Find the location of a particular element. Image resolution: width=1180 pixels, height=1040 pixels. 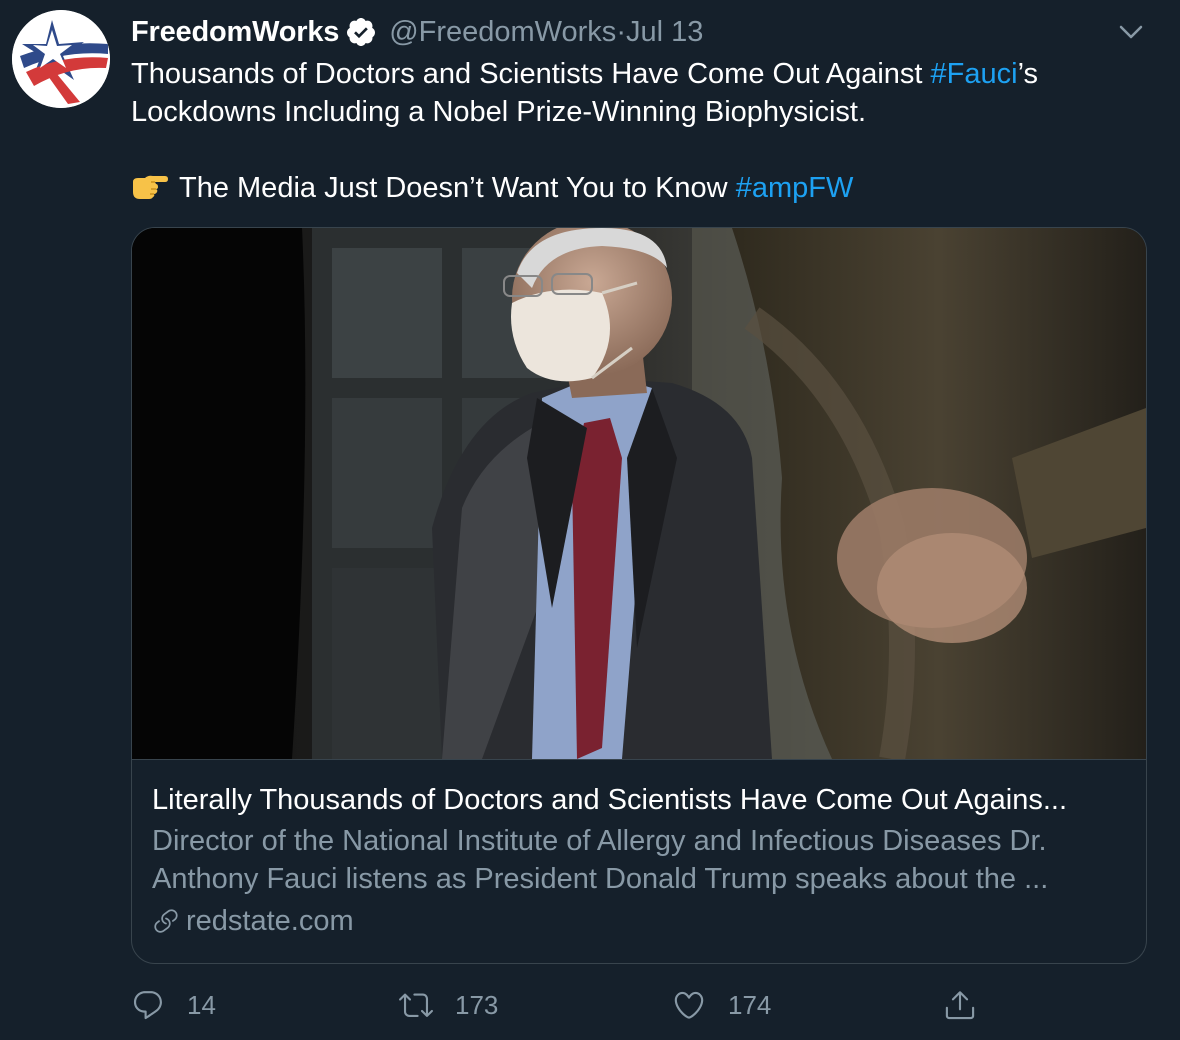

account-name: FreedomWorks is located at coordinates (235, 32).